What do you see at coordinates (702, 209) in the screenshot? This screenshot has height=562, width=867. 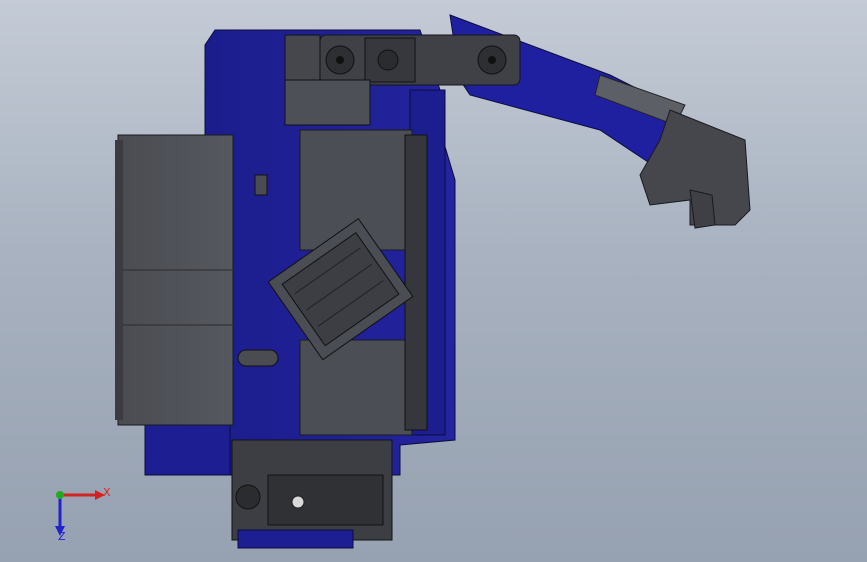 I see `arm-gripper-tip` at bounding box center [702, 209].